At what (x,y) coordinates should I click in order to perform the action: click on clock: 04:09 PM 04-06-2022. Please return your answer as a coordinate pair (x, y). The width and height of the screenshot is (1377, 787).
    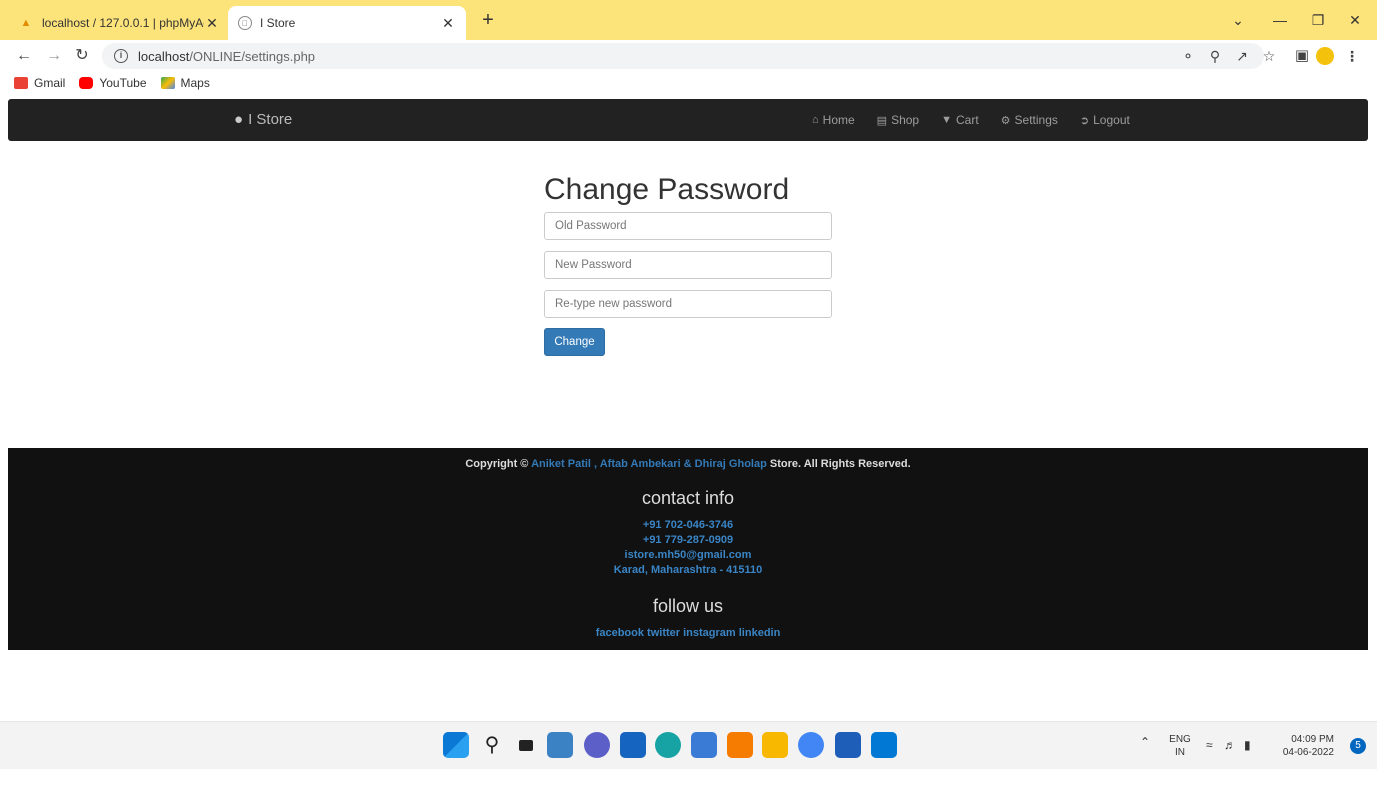
    Looking at the image, I should click on (1305, 757).